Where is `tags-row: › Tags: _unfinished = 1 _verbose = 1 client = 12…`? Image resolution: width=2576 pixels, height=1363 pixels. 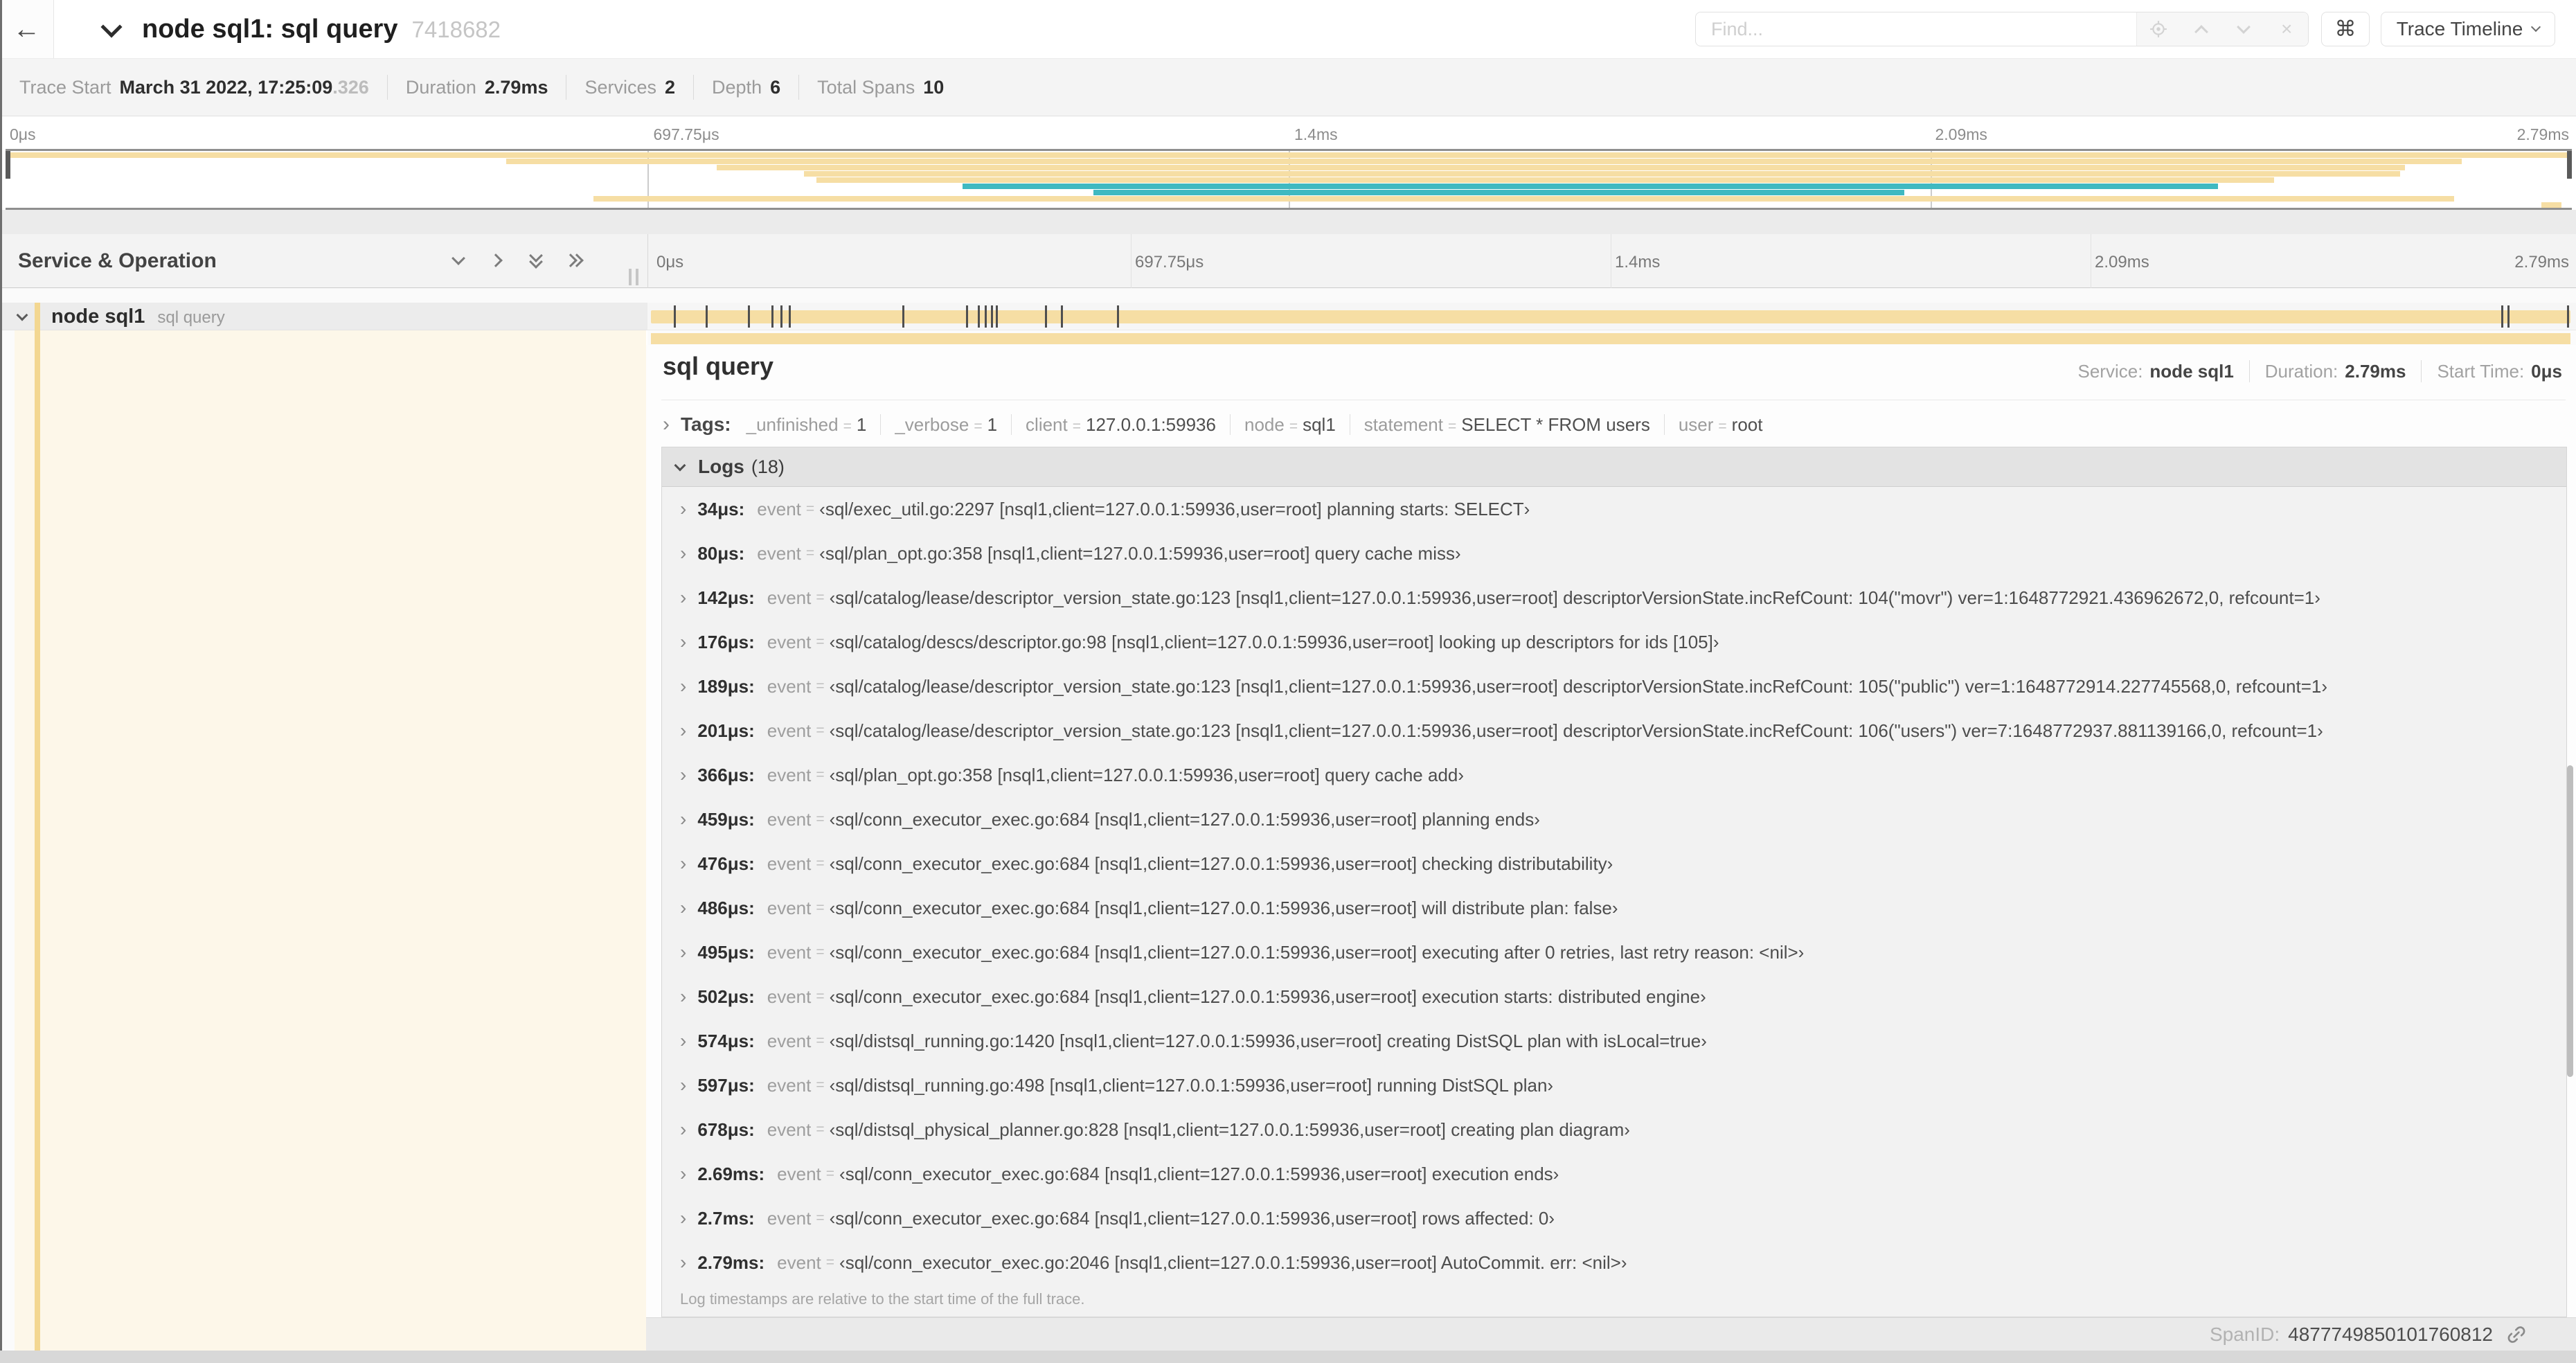 tags-row: › Tags: _unfinished = 1 _verbose = 1 client = 12… is located at coordinates (1212, 424).